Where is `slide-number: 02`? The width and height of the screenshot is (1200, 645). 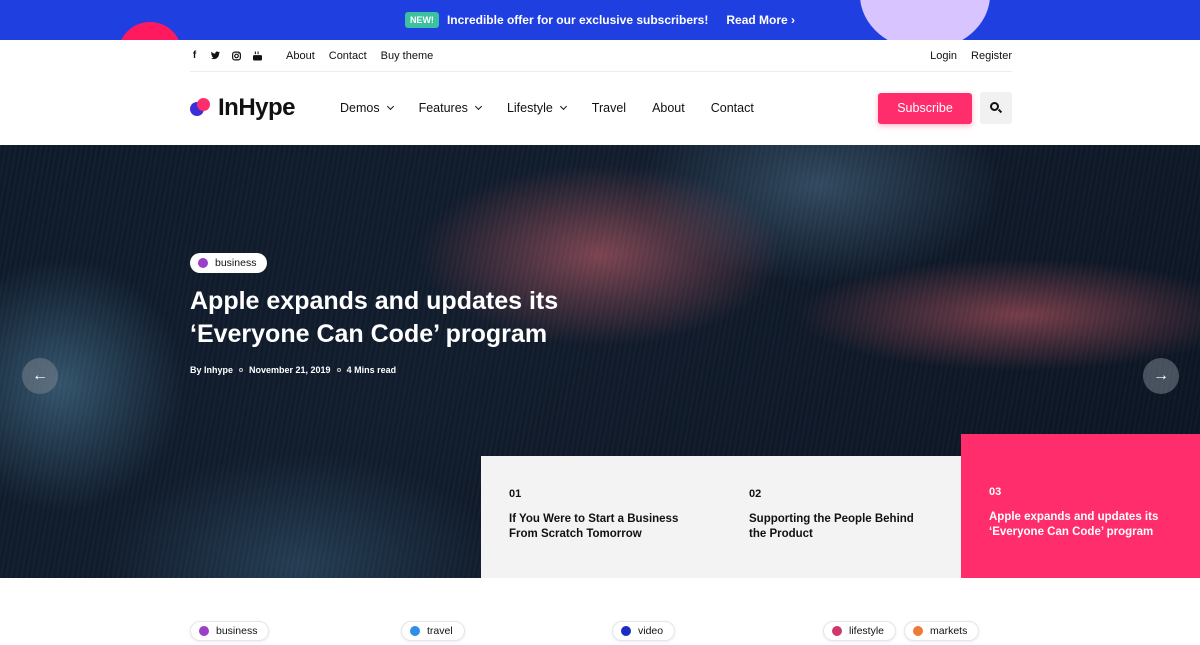
slide-number: 02 is located at coordinates (755, 494).